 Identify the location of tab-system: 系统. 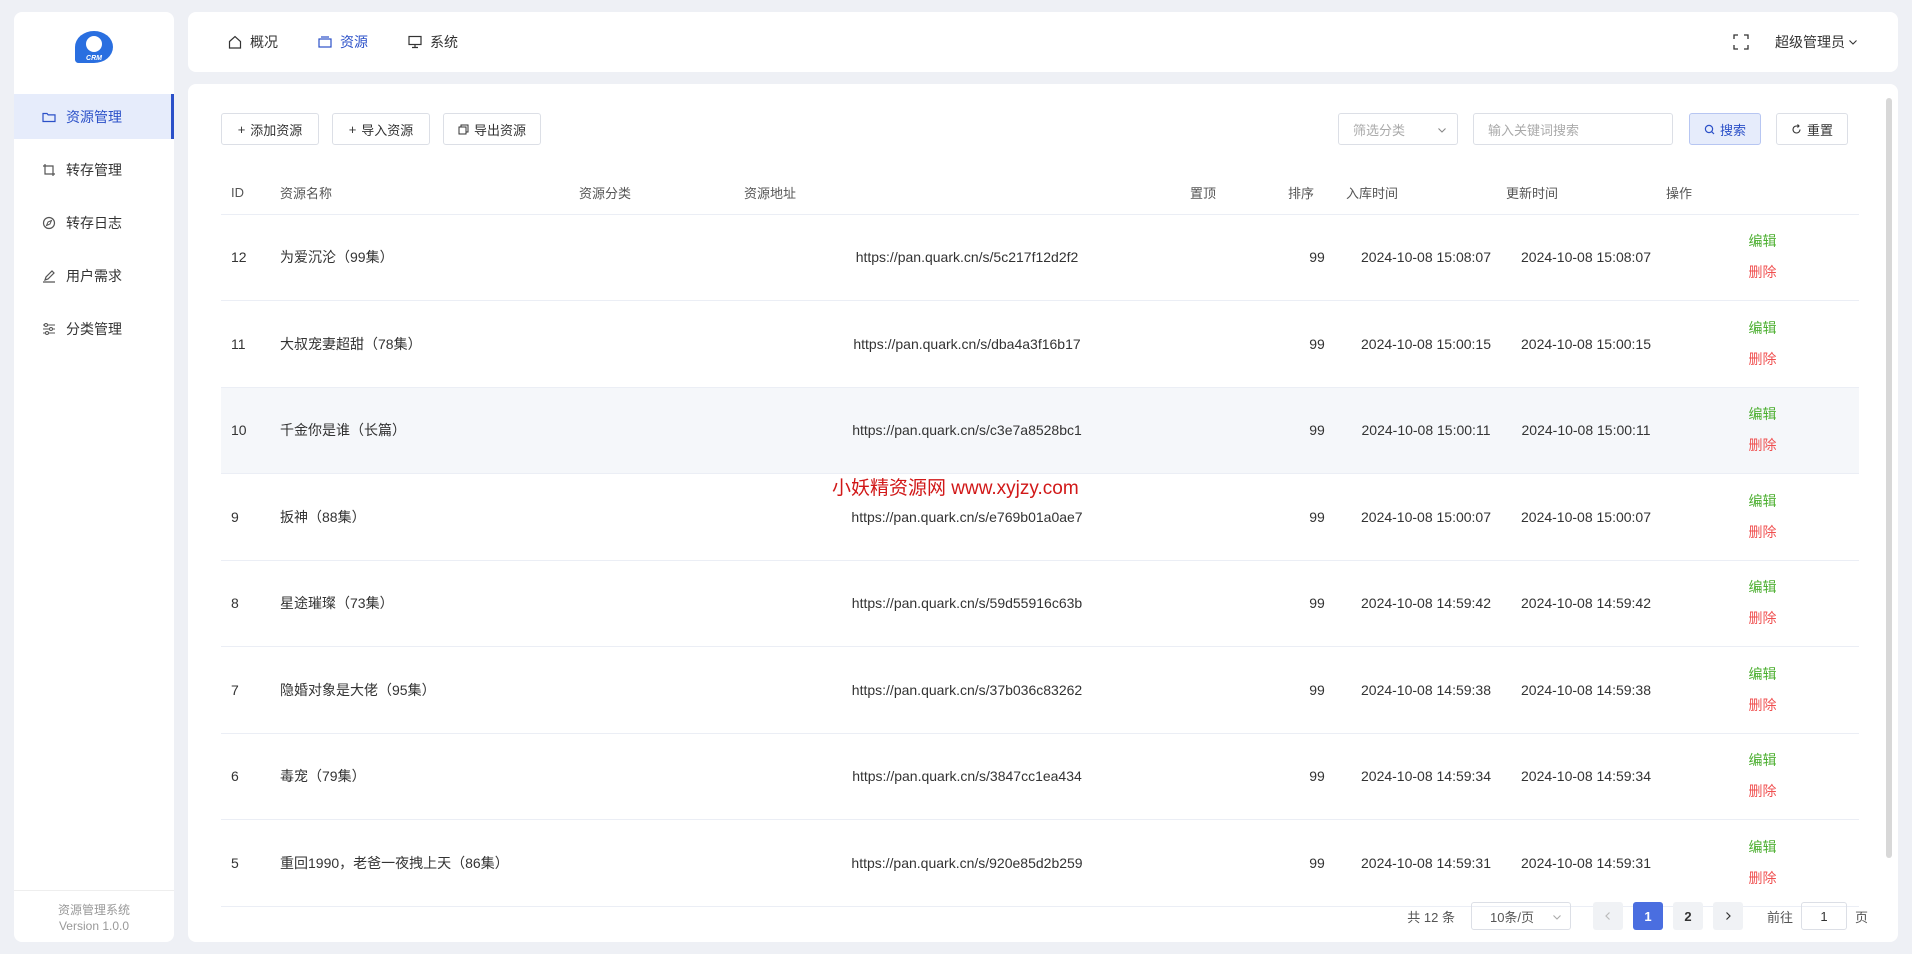
(433, 42).